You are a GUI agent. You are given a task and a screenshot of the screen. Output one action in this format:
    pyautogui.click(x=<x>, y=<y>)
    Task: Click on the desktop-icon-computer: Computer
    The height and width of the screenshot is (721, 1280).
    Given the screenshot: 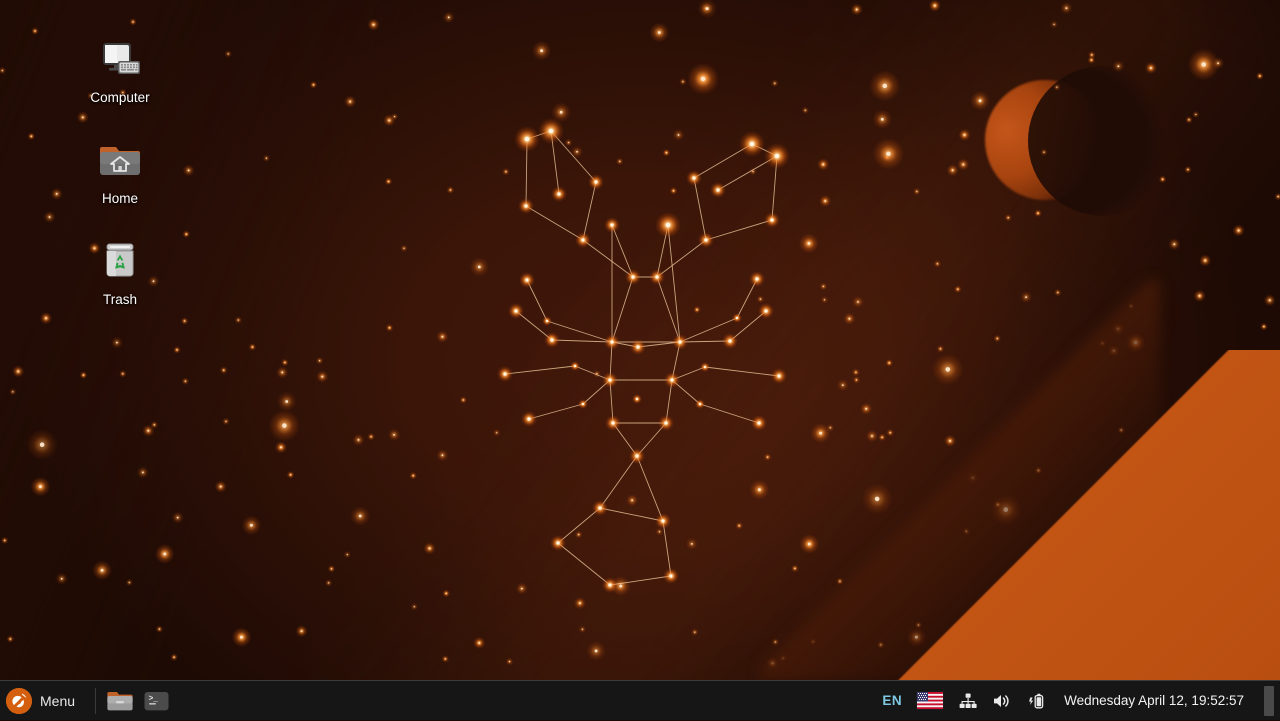 What is the action you would take?
    pyautogui.click(x=120, y=69)
    